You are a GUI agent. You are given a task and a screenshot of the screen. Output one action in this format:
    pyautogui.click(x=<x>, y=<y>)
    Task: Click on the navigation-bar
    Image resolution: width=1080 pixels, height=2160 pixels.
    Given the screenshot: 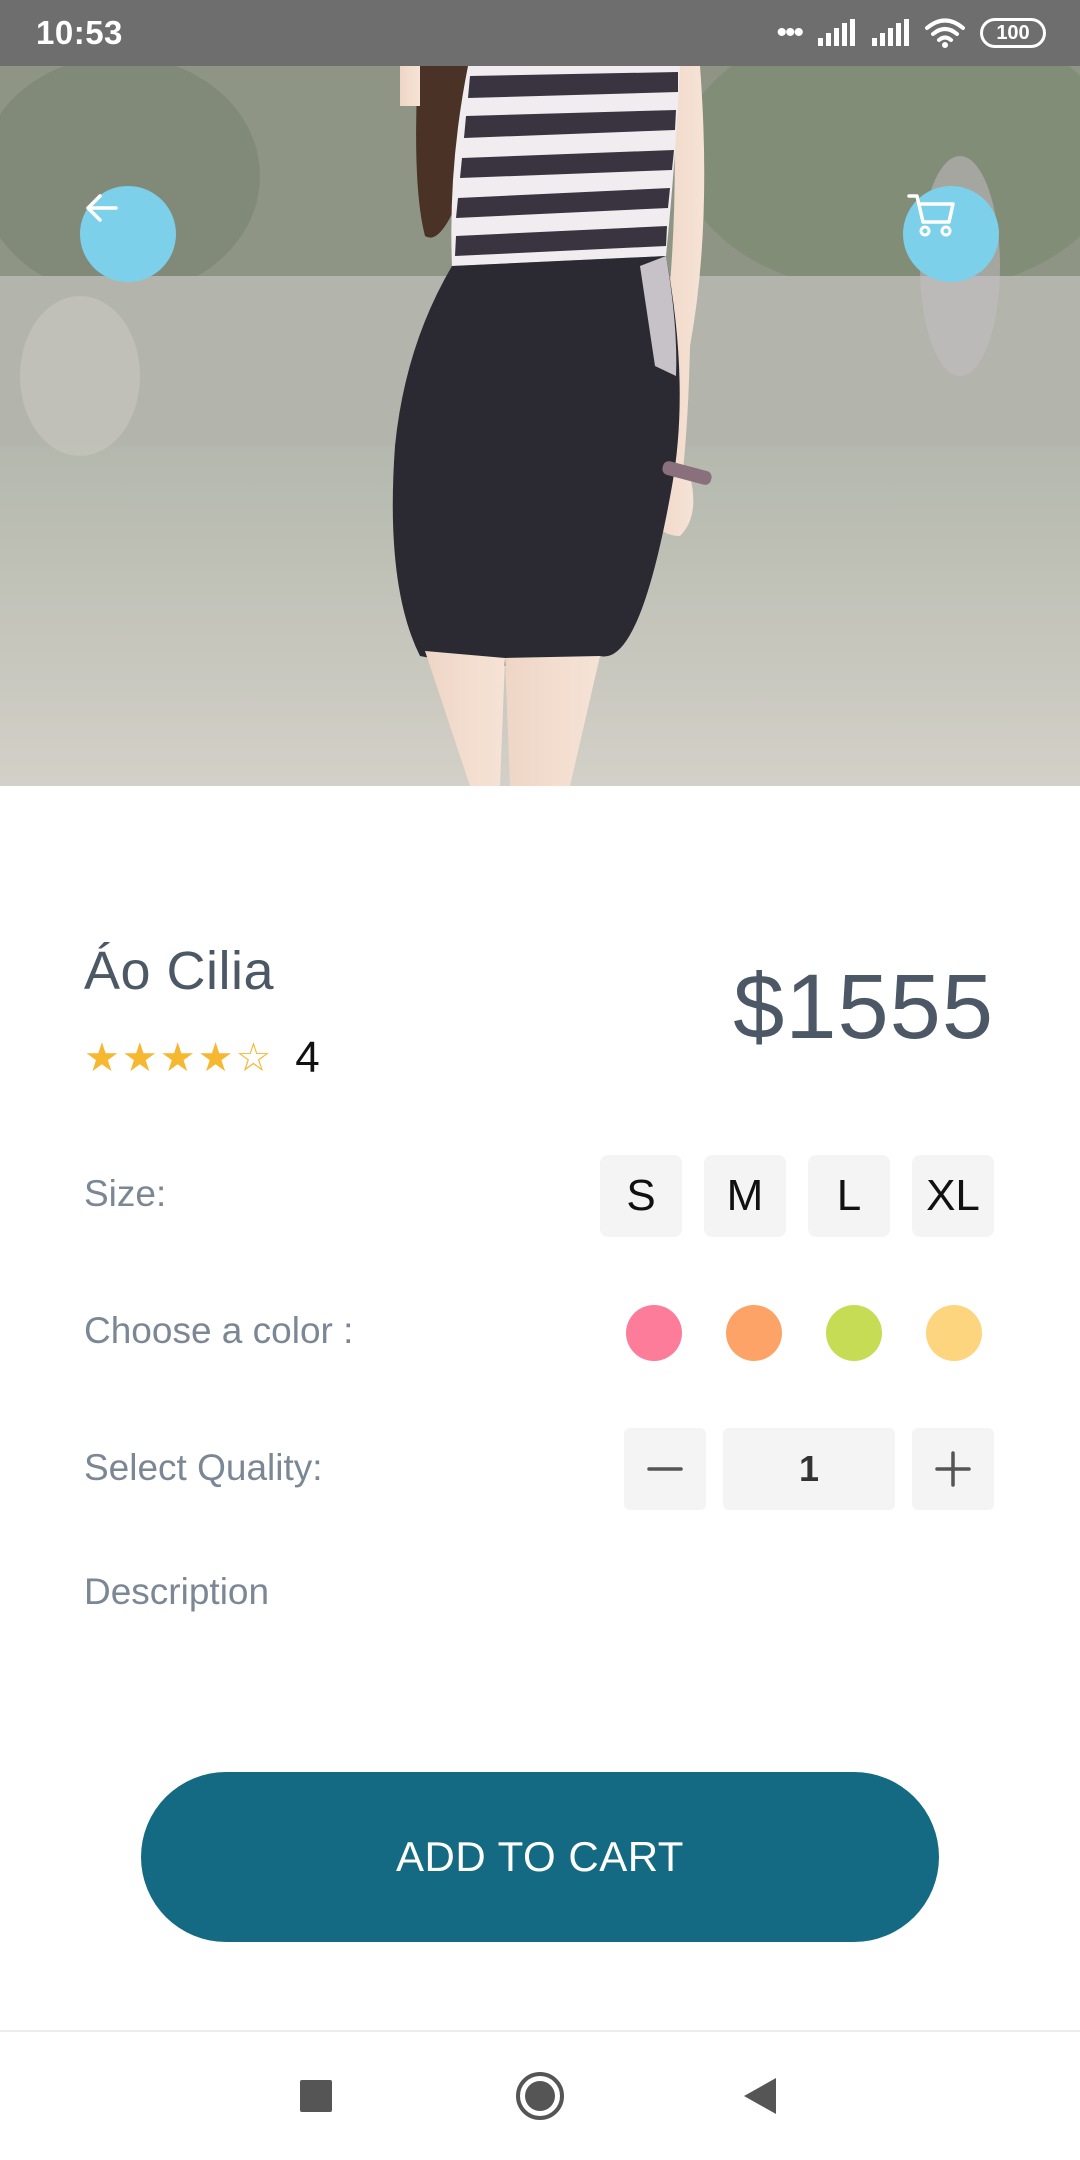 What is the action you would take?
    pyautogui.click(x=540, y=2095)
    